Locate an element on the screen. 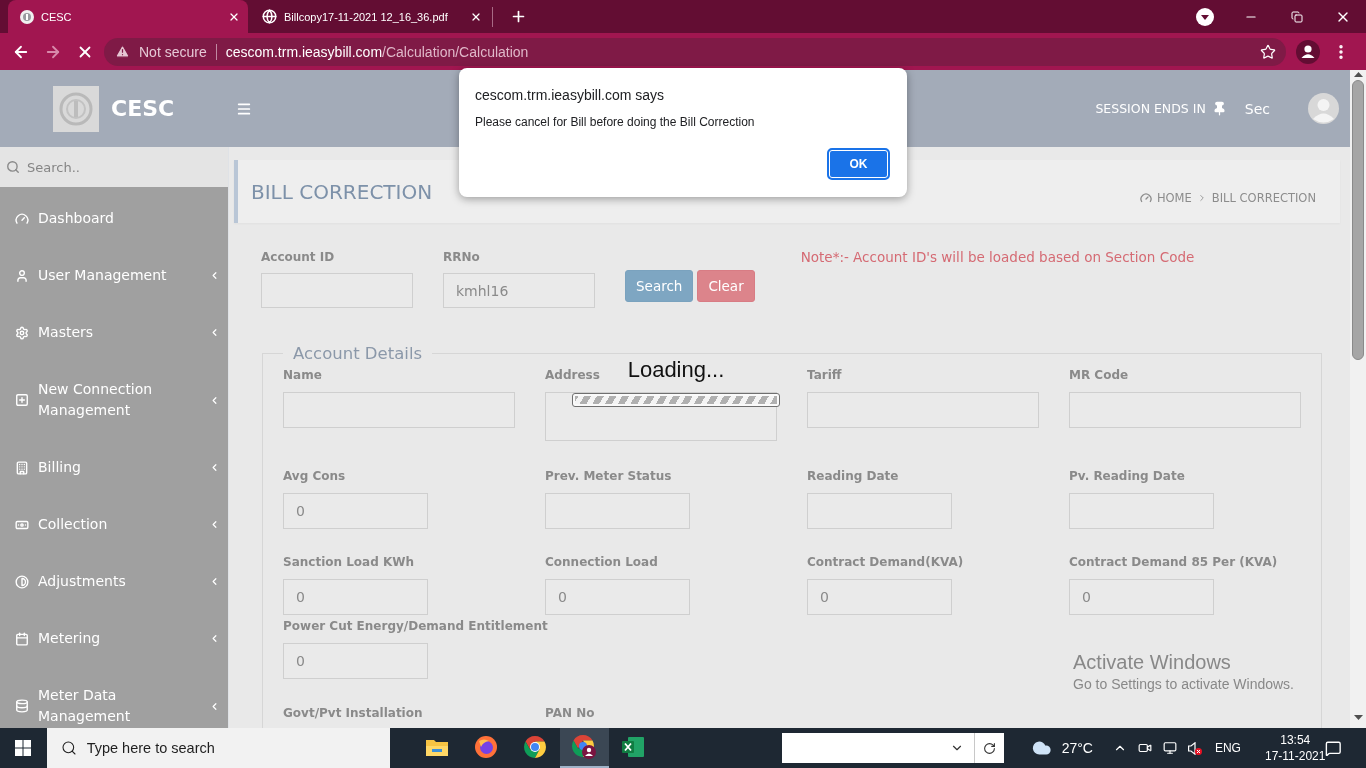  half-circle-icon is located at coordinates (22, 581).